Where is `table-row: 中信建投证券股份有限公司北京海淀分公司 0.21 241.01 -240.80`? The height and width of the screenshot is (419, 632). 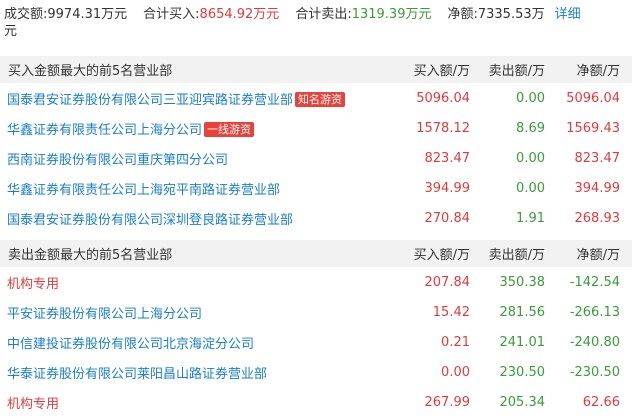
table-row: 中信建投证券股份有限公司北京海淀分公司 0.21 241.01 -240.80 is located at coordinates (316, 342).